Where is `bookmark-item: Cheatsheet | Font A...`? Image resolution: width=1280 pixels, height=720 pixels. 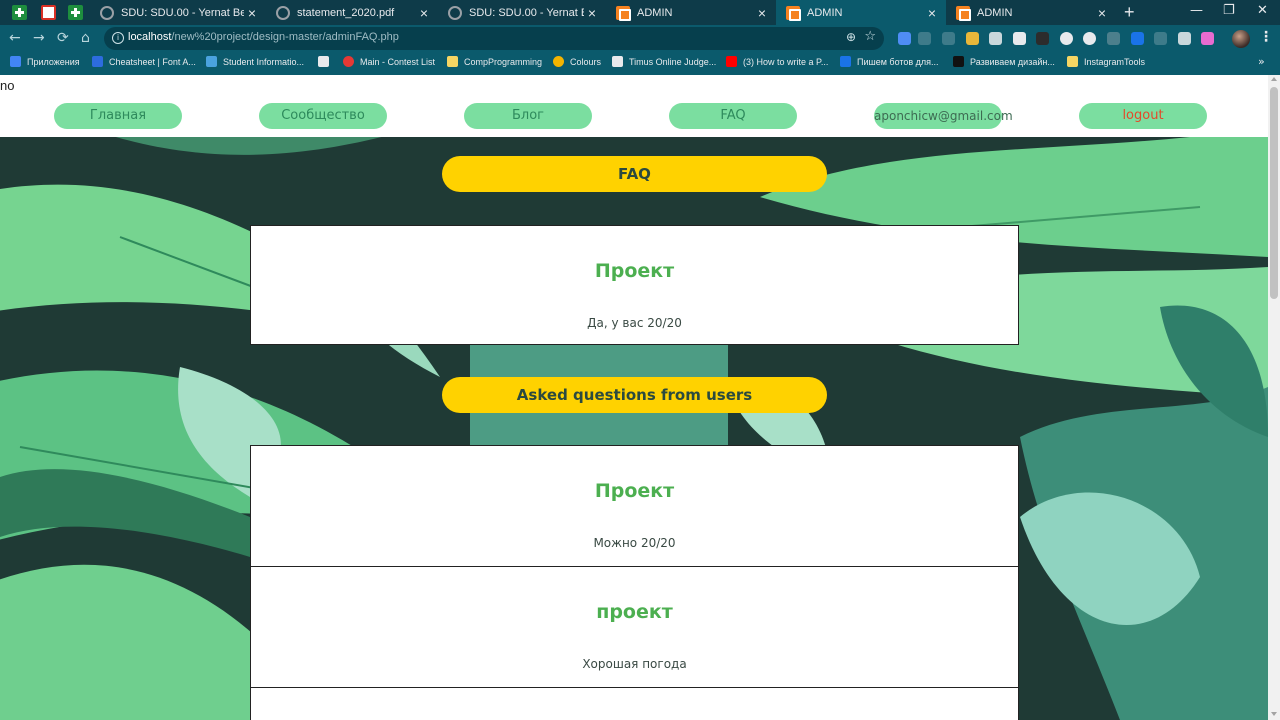
bookmark-item: Cheatsheet | Font A... is located at coordinates (144, 61).